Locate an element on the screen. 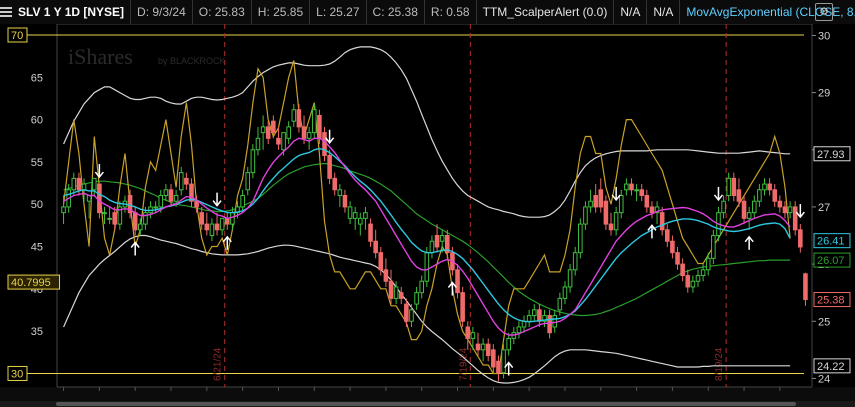 The width and height of the screenshot is (855, 407). study-scalper-alert: TTM_ScalperAlert (0.0) is located at coordinates (546, 12).